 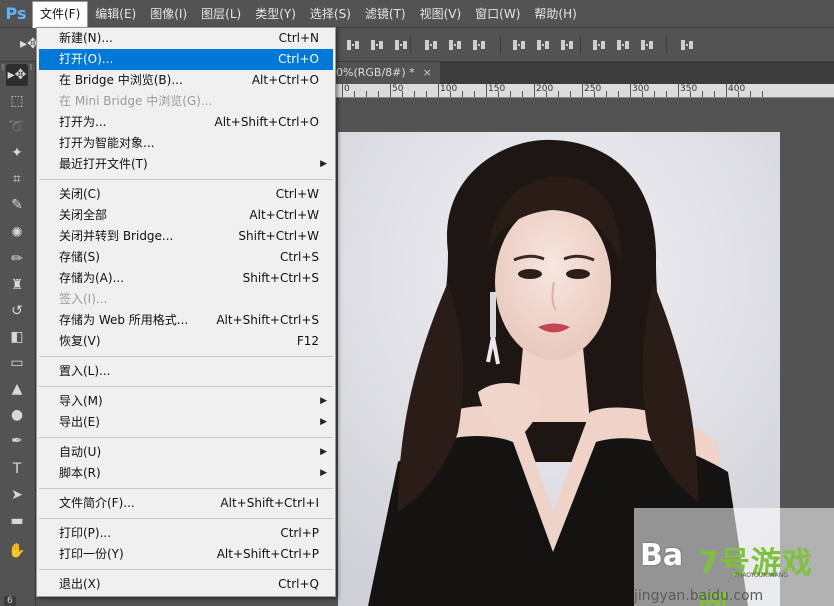 What do you see at coordinates (267, 320) in the screenshot?
I see `menu-item-shortcut: Alt+Shift+Ctrl+S` at bounding box center [267, 320].